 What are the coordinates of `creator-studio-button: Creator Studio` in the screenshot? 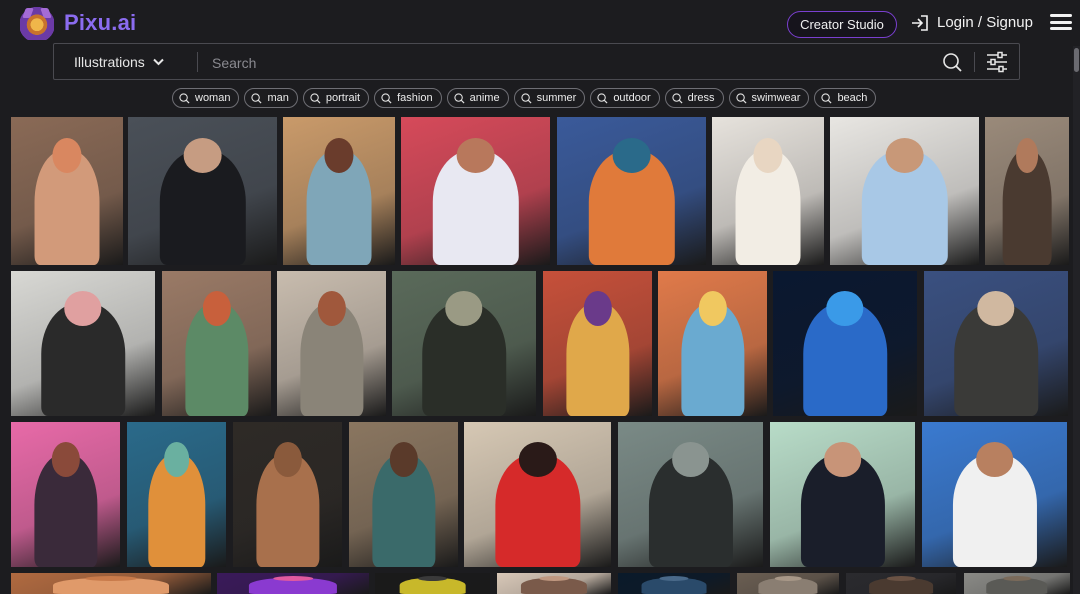 It's located at (842, 24).